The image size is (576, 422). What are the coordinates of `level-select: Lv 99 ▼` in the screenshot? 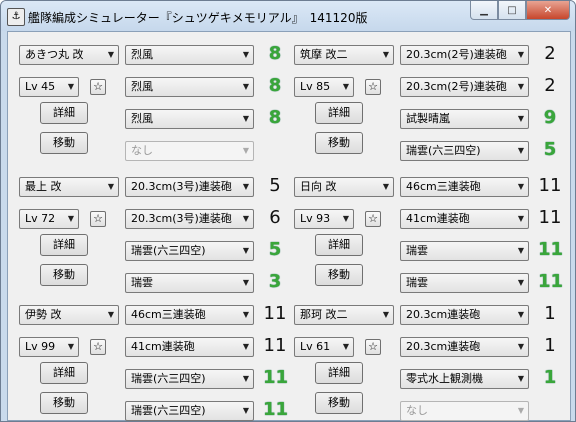 It's located at (49, 347).